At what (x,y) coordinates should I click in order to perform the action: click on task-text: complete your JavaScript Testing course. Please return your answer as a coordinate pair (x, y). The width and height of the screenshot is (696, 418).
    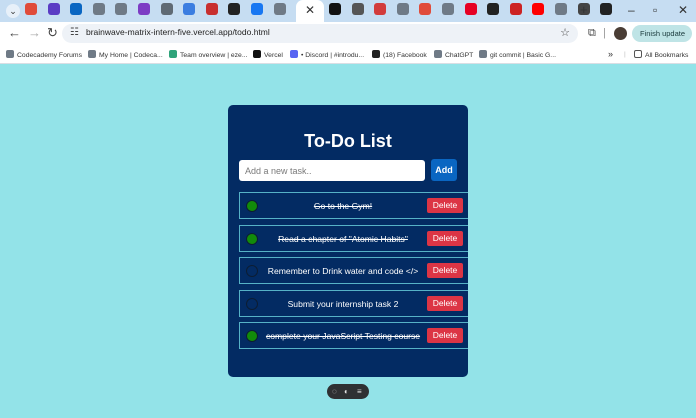
    Looking at the image, I should click on (343, 336).